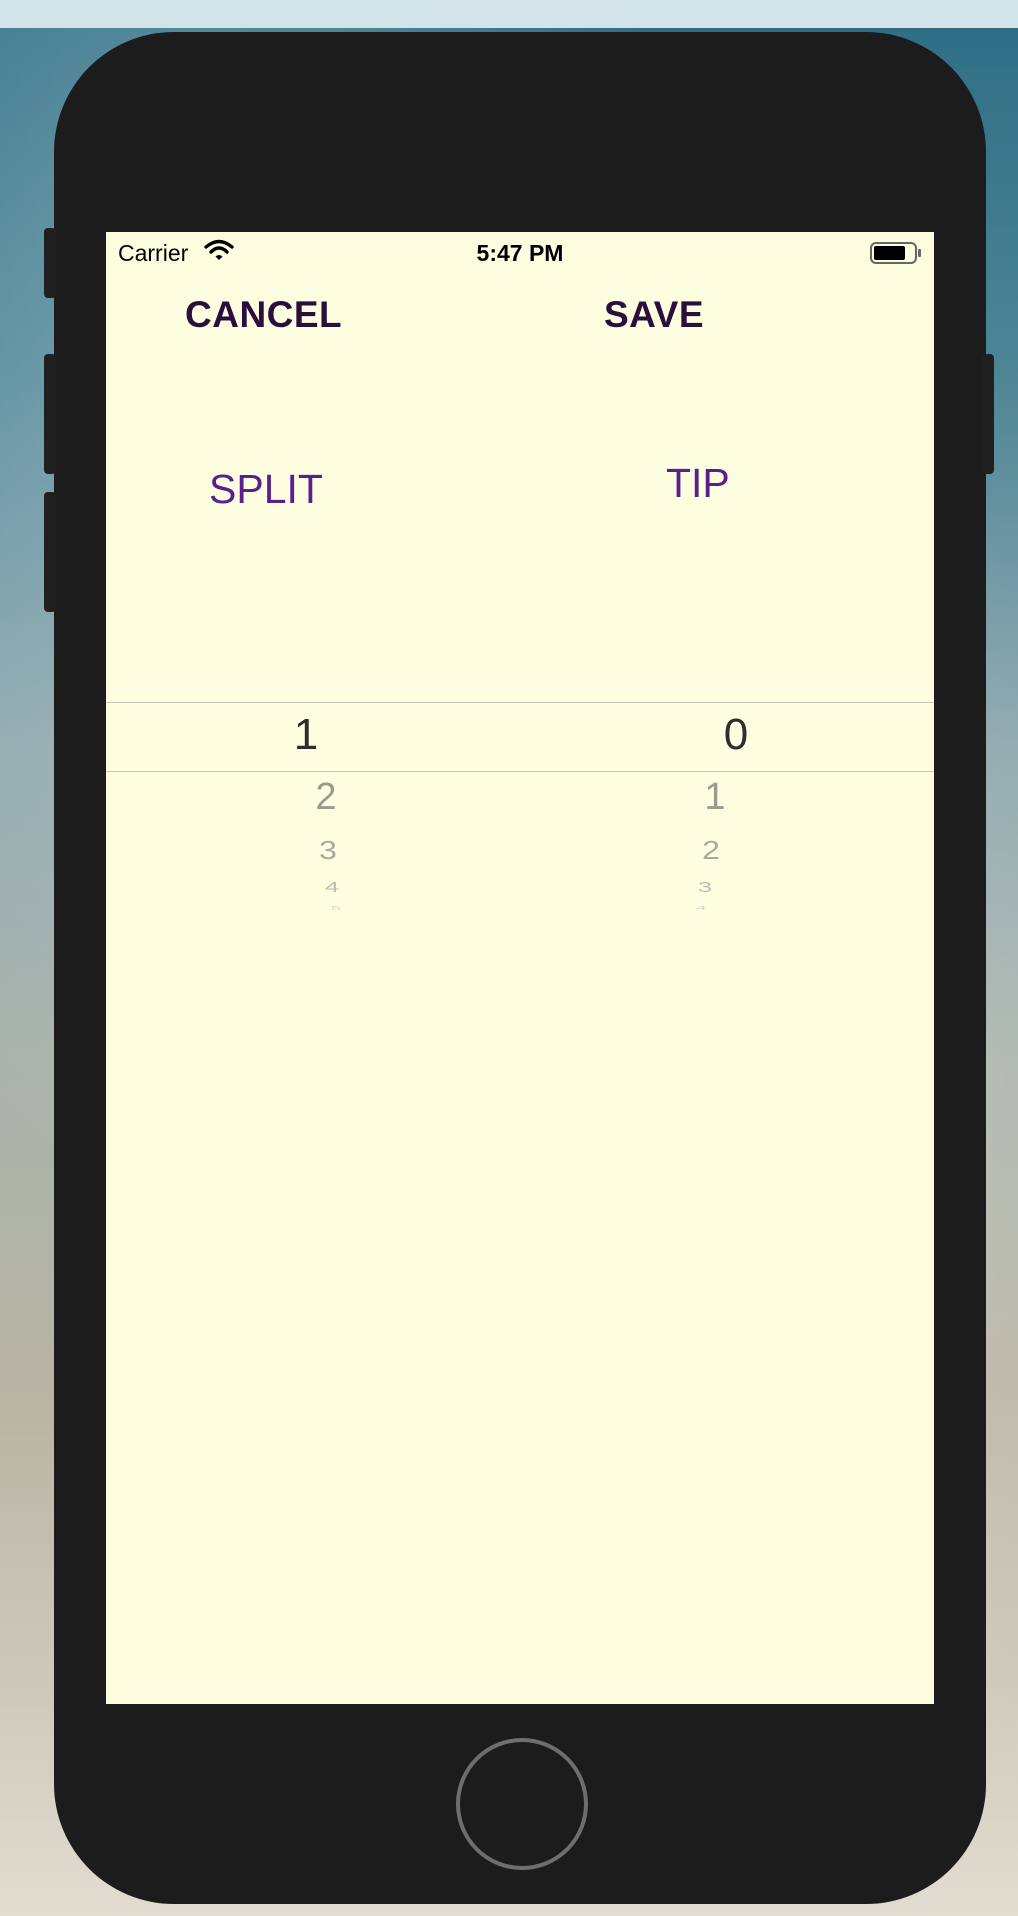 This screenshot has width=1018, height=1916. What do you see at coordinates (896, 256) in the screenshot?
I see `battery-icon` at bounding box center [896, 256].